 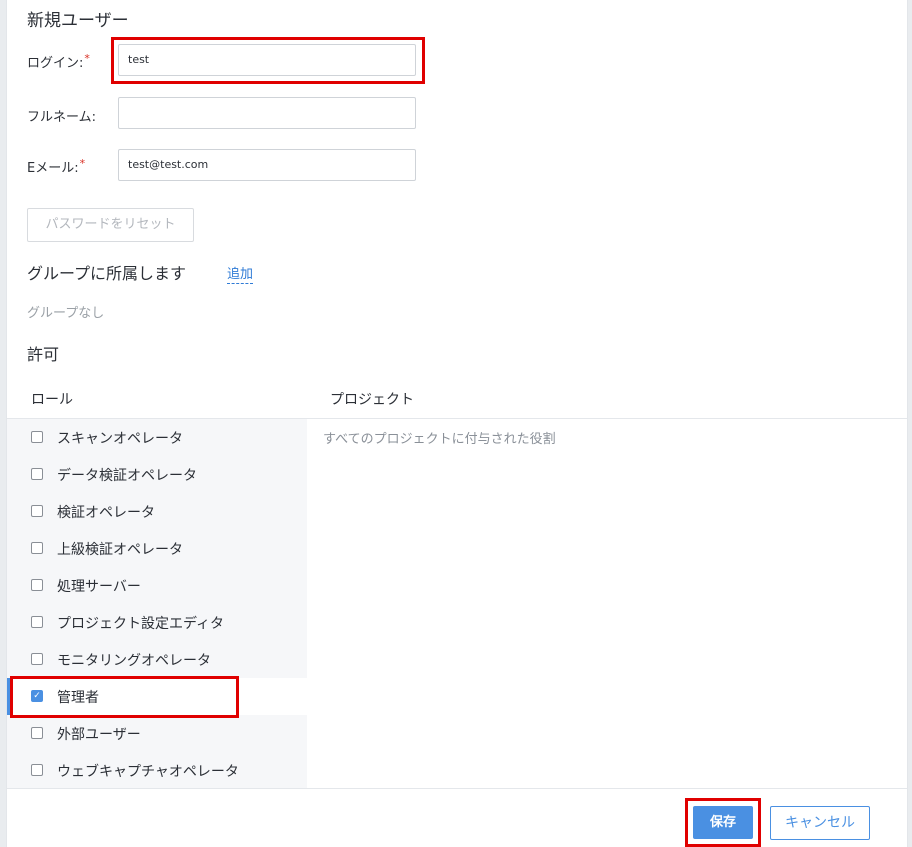 What do you see at coordinates (457, 788) in the screenshot?
I see `footer-divider` at bounding box center [457, 788].